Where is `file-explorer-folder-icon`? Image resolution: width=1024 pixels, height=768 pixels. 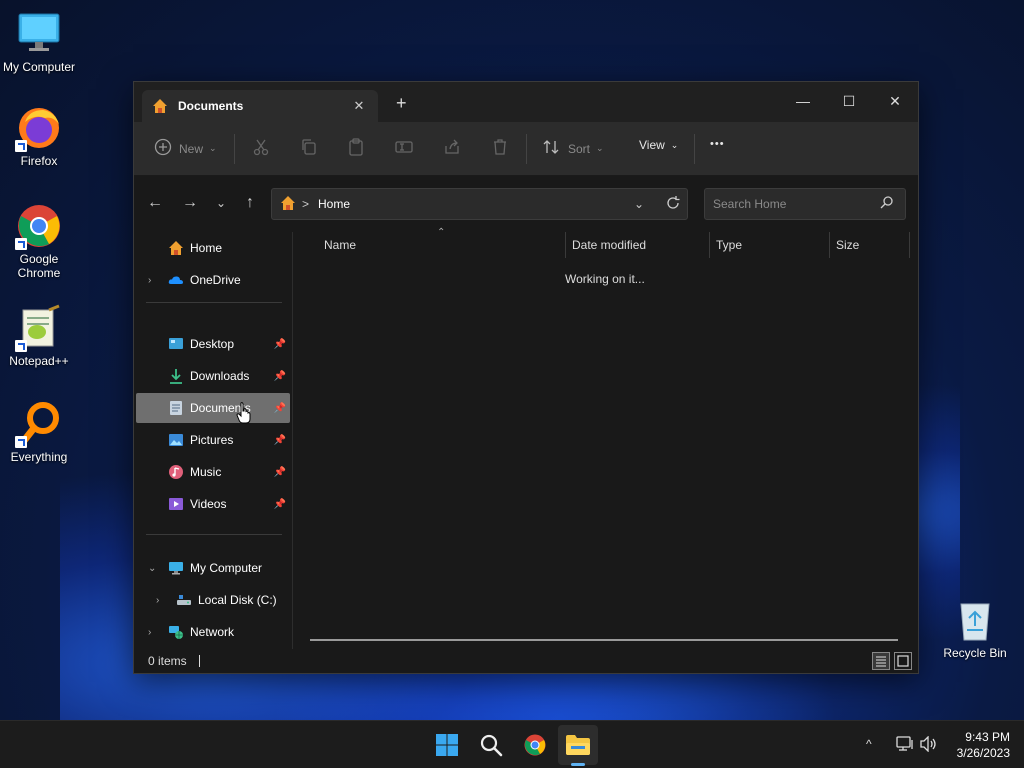 file-explorer-folder-icon is located at coordinates (578, 745).